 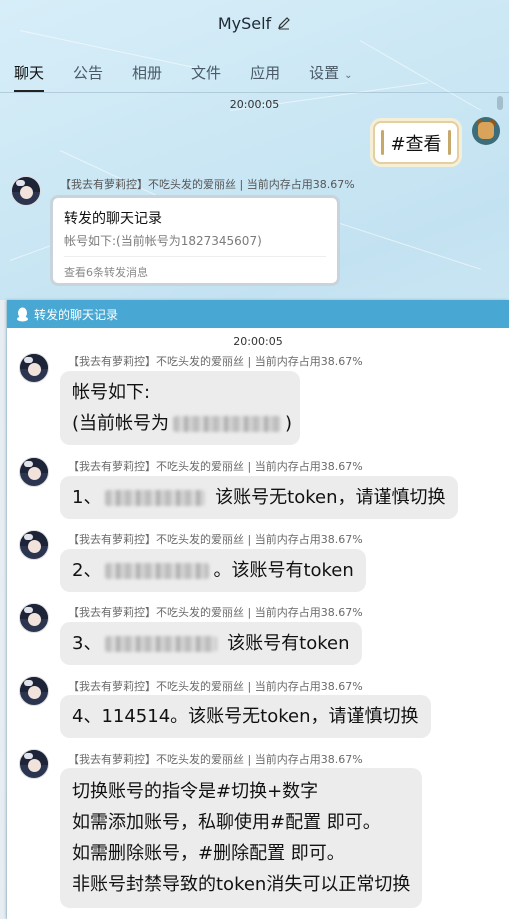 What do you see at coordinates (111, 392) in the screenshot?
I see `message-line: 帐号如下:` at bounding box center [111, 392].